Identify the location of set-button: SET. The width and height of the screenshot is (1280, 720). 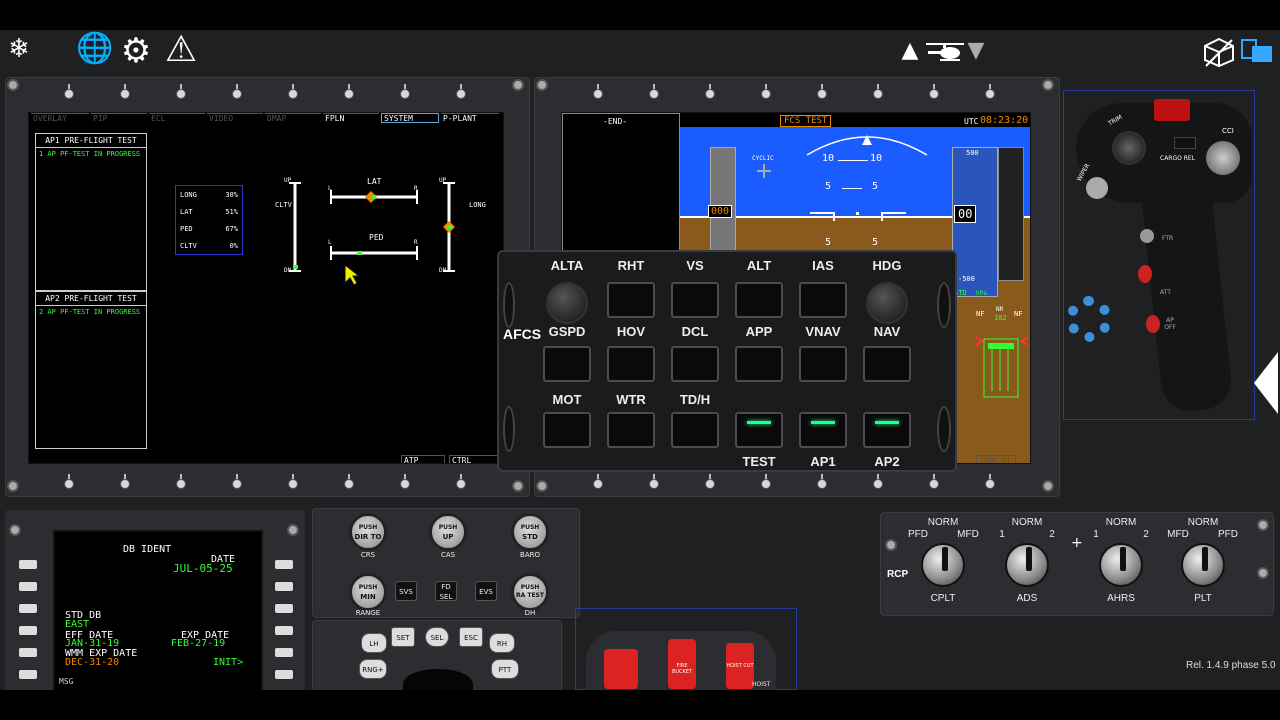
(403, 637).